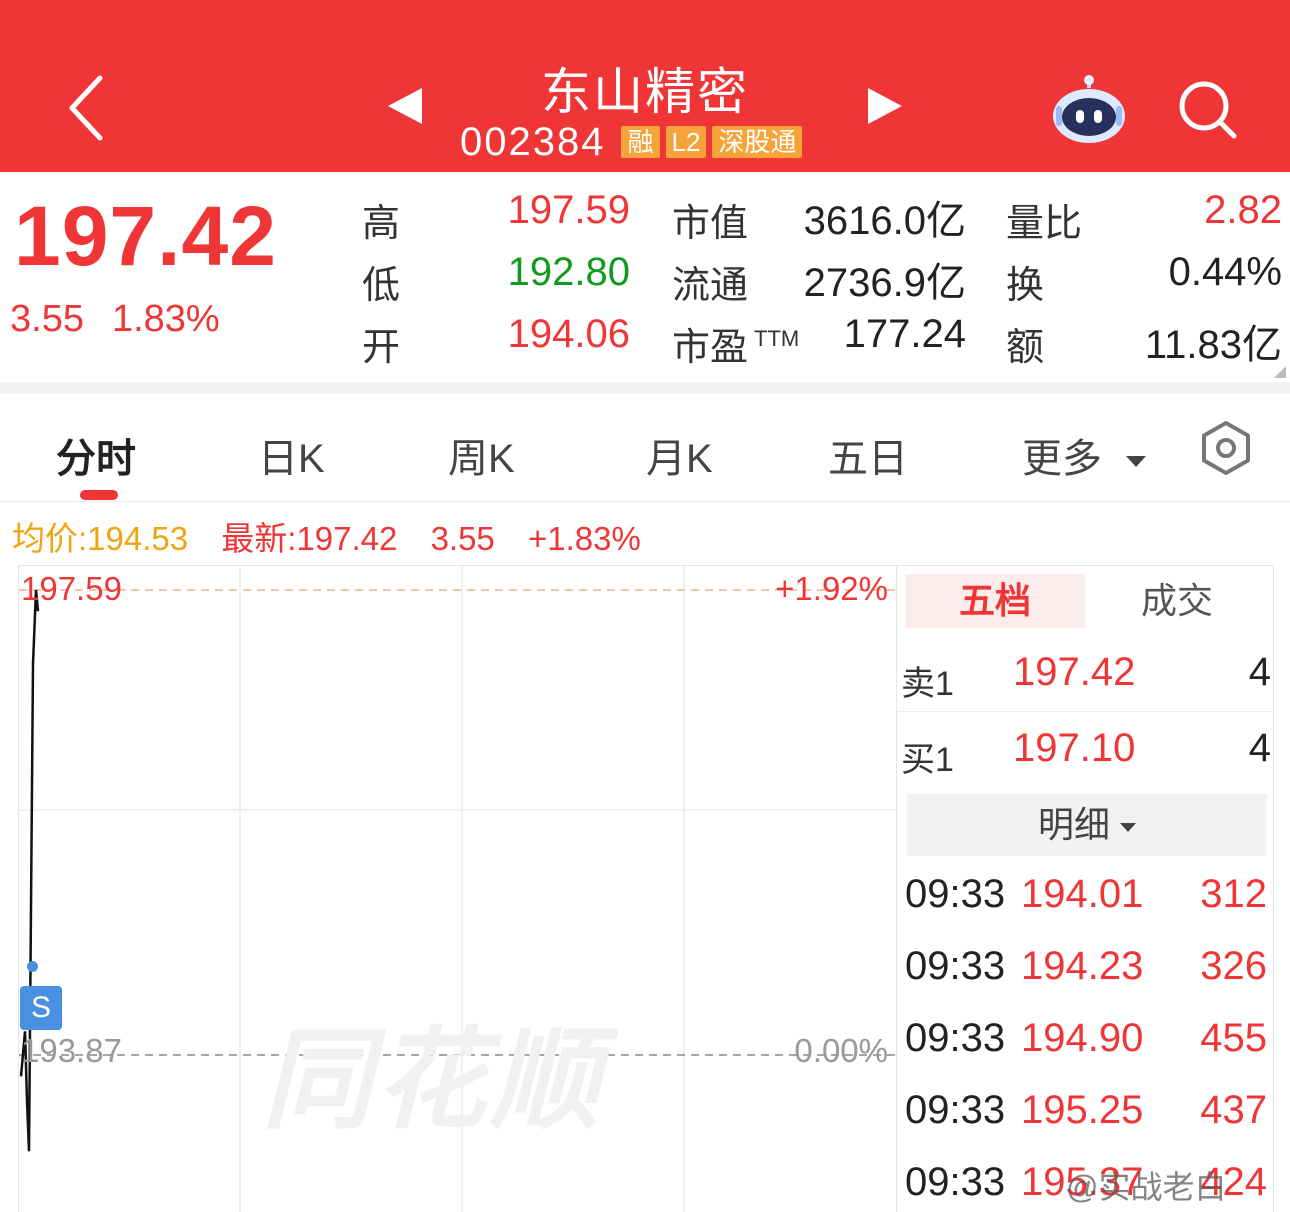 Image resolution: width=1290 pixels, height=1212 pixels. I want to click on pe-ttm-sup: TTM, so click(777, 339).